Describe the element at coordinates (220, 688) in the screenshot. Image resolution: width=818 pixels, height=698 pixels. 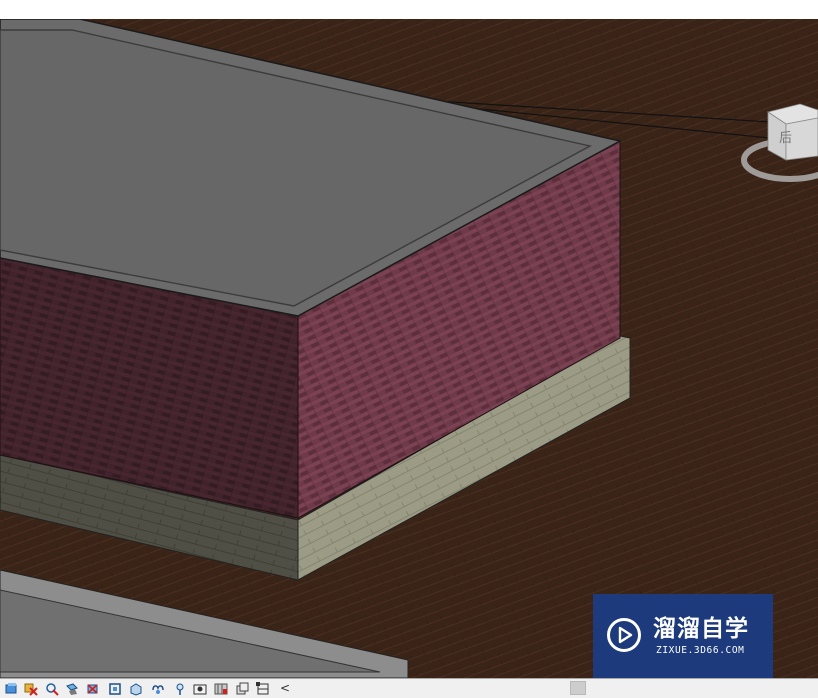
I see `temporary-view-properties-icon` at that location.